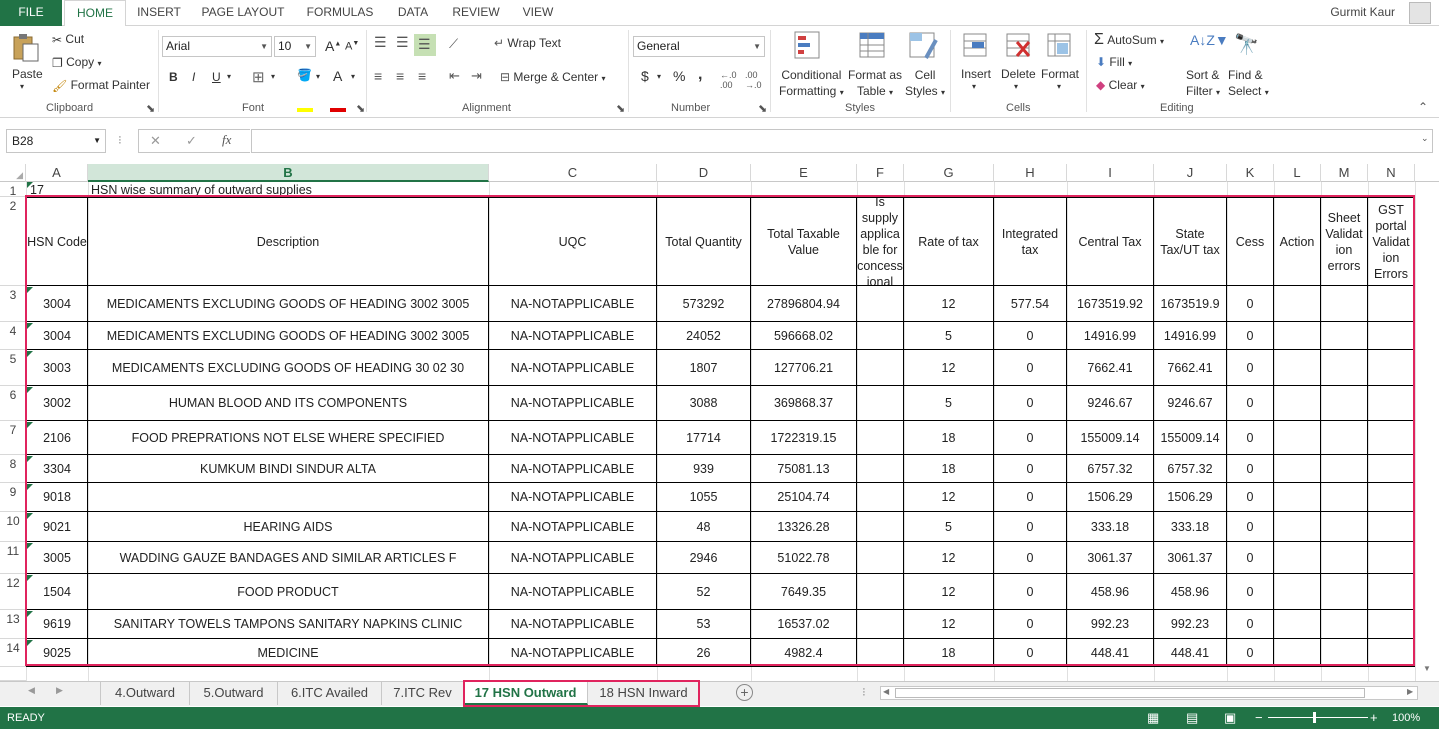 This screenshot has height=729, width=1439. What do you see at coordinates (949, 241) in the screenshot?
I see `header-cell-g: Rate of tax` at bounding box center [949, 241].